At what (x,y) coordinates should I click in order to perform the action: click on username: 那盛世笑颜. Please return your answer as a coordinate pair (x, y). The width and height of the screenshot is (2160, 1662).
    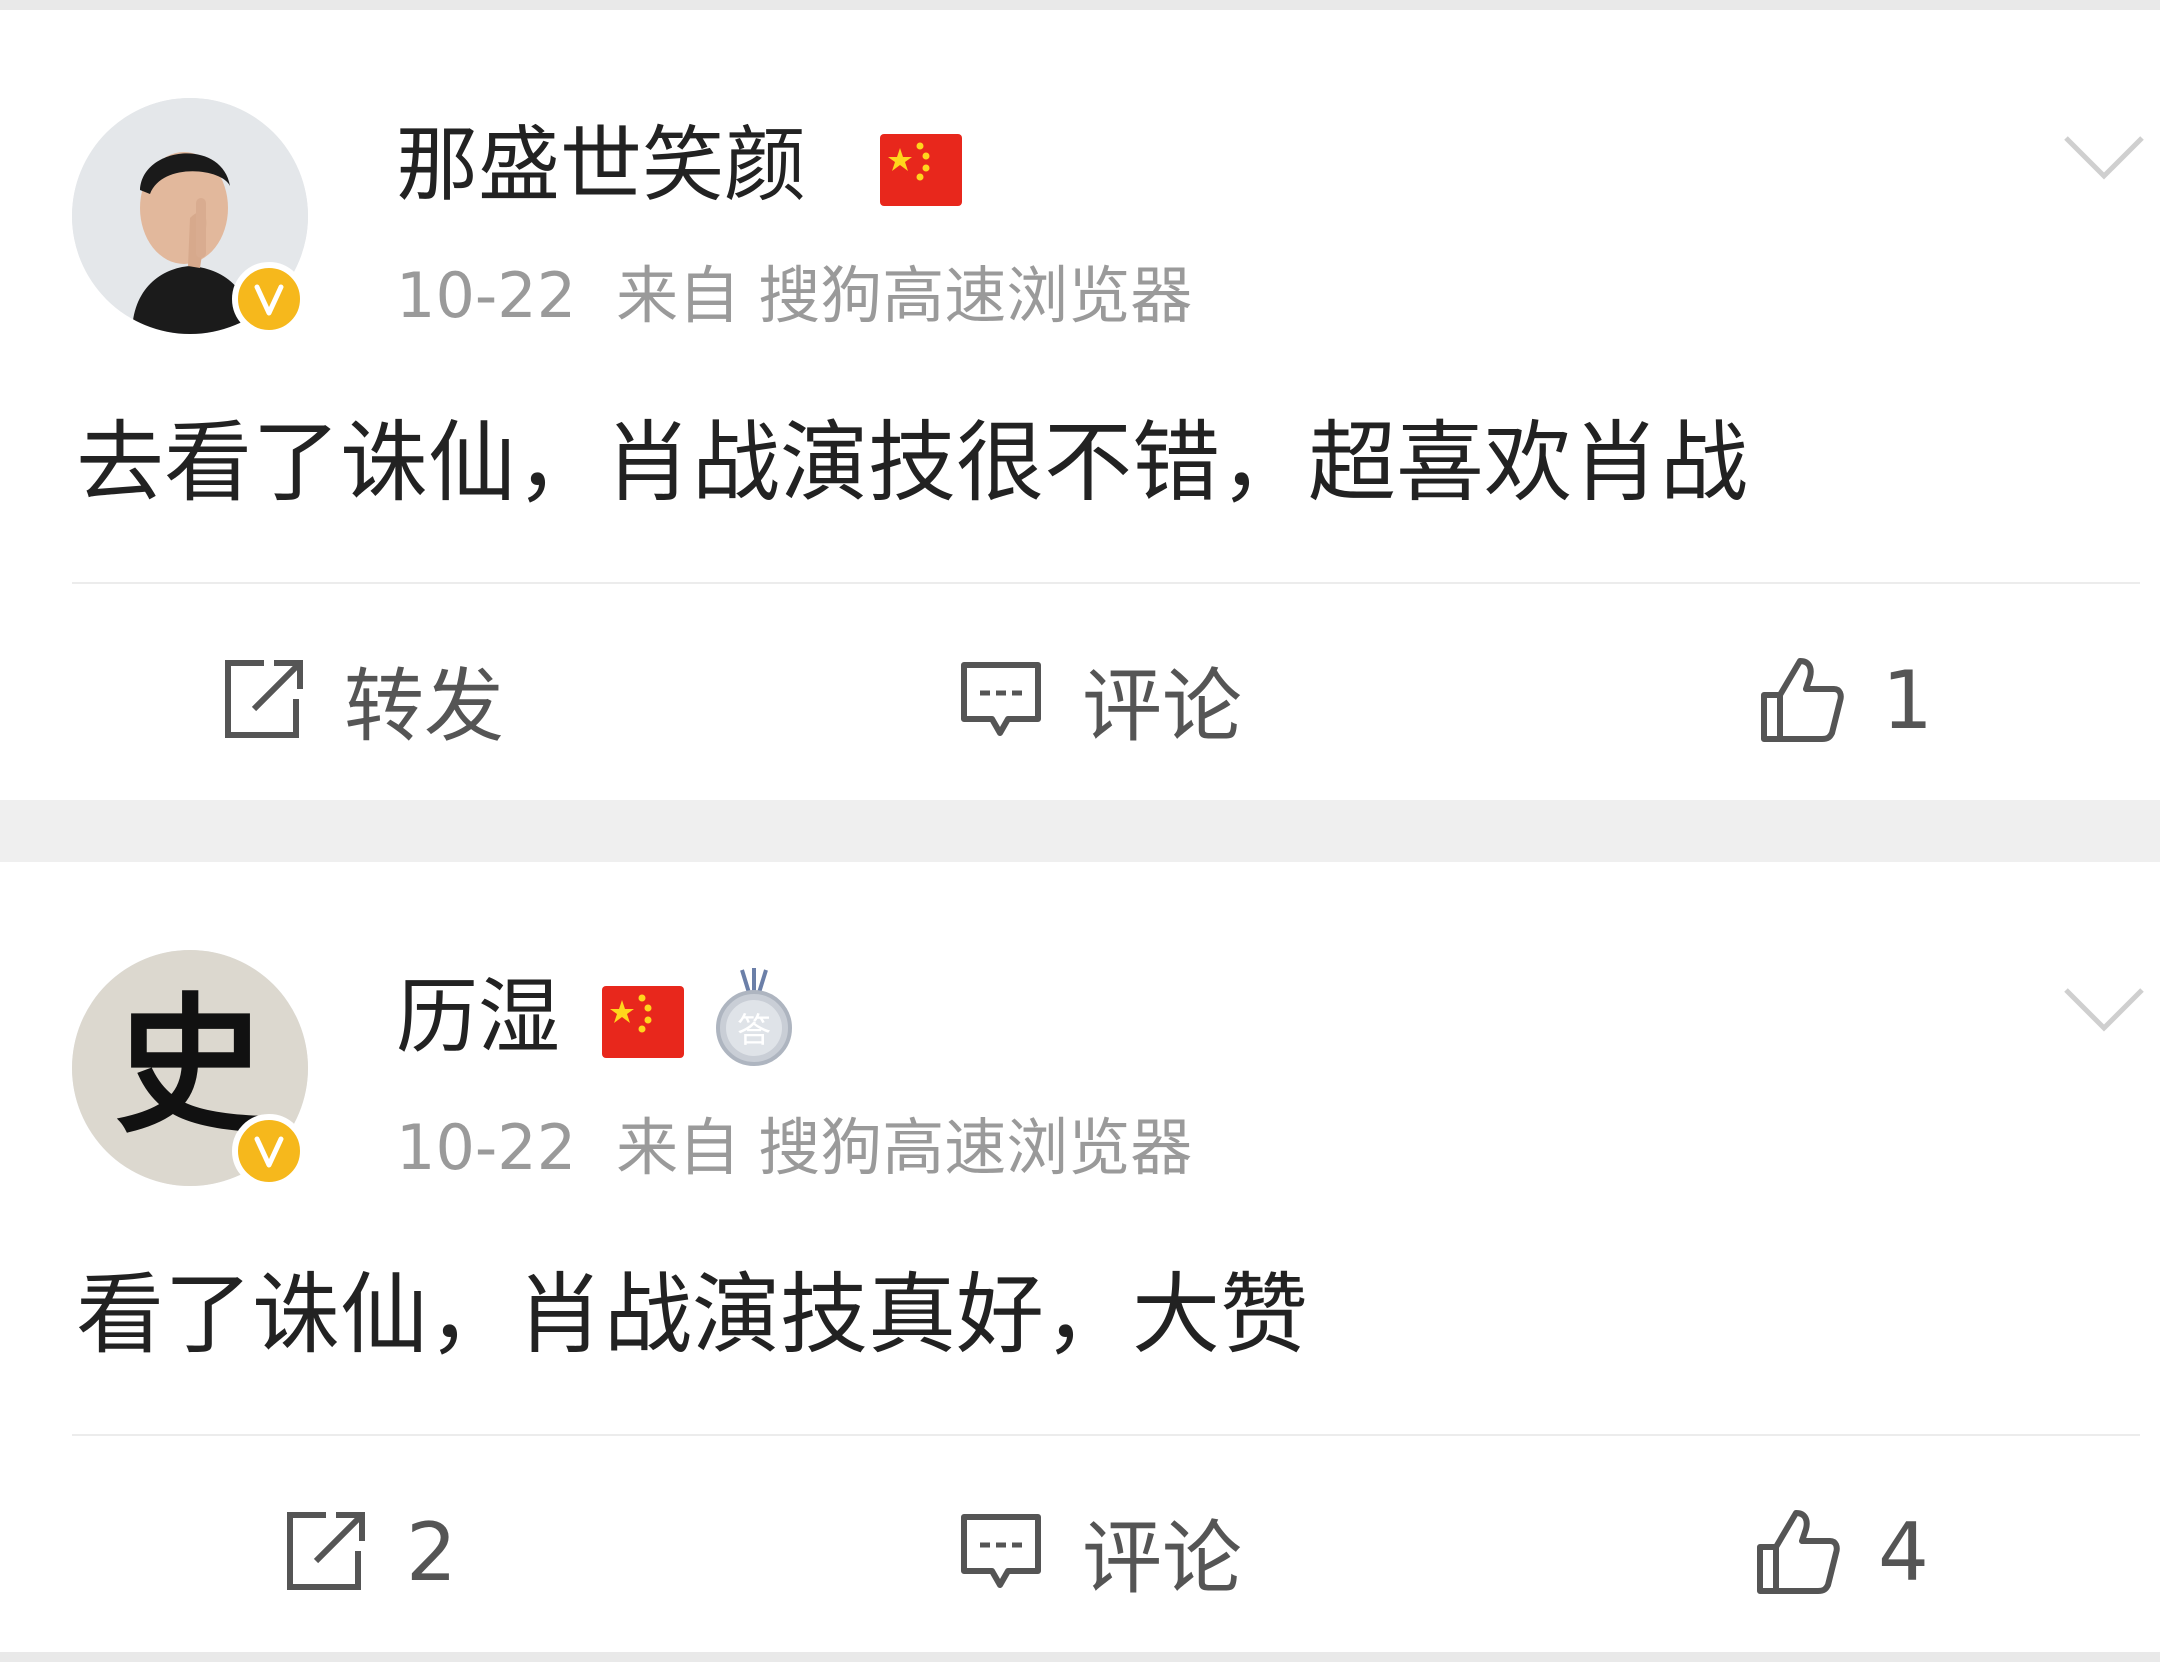
    Looking at the image, I should click on (601, 166).